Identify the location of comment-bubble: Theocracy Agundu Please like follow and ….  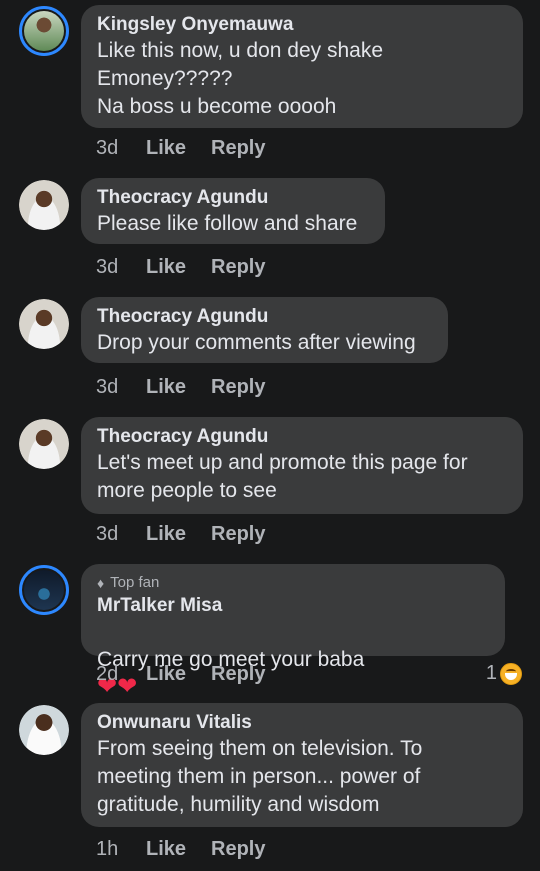
(233, 211).